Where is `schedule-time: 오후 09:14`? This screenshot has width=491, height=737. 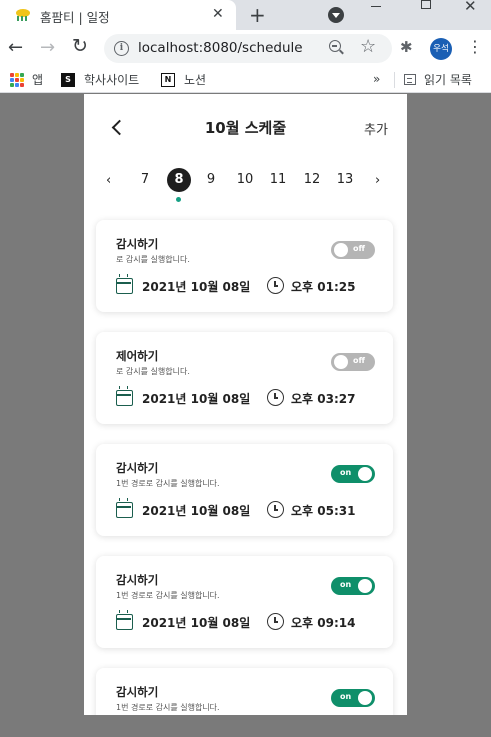
schedule-time: 오후 09:14 is located at coordinates (323, 623).